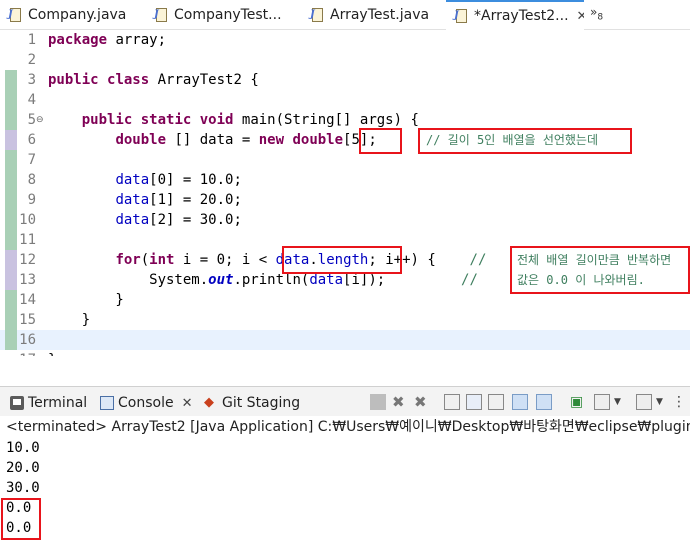 This screenshot has width=690, height=550. I want to click on terminate-icon, so click(378, 402).